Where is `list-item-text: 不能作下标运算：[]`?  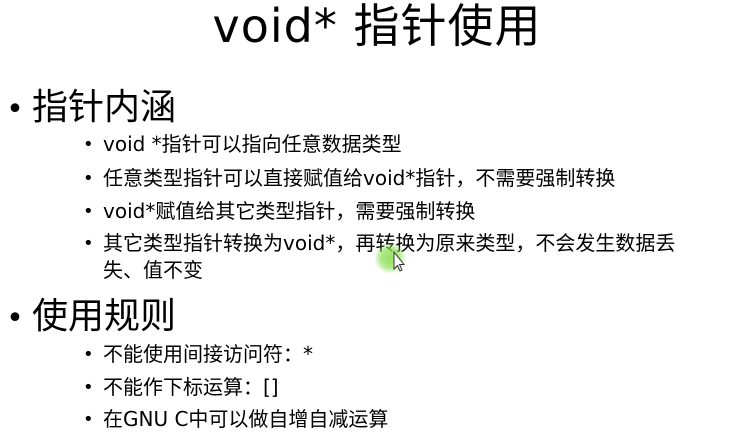
list-item-text: 不能作下标运算：[] is located at coordinates (191, 387).